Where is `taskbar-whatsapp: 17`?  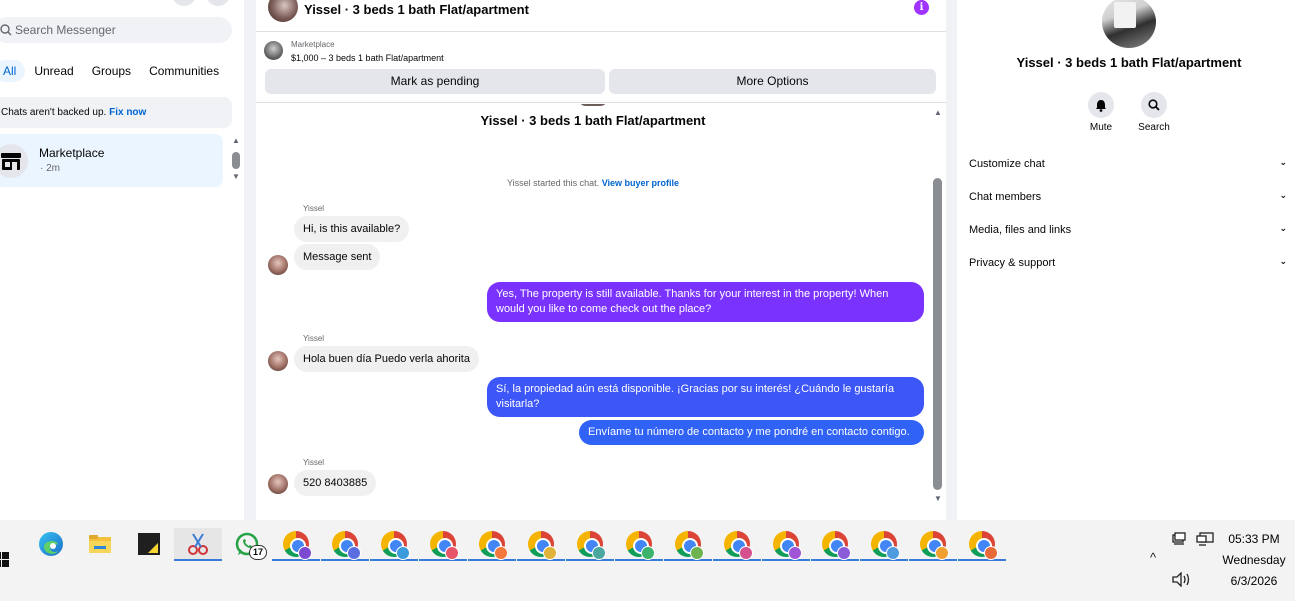
taskbar-whatsapp: 17 is located at coordinates (247, 544).